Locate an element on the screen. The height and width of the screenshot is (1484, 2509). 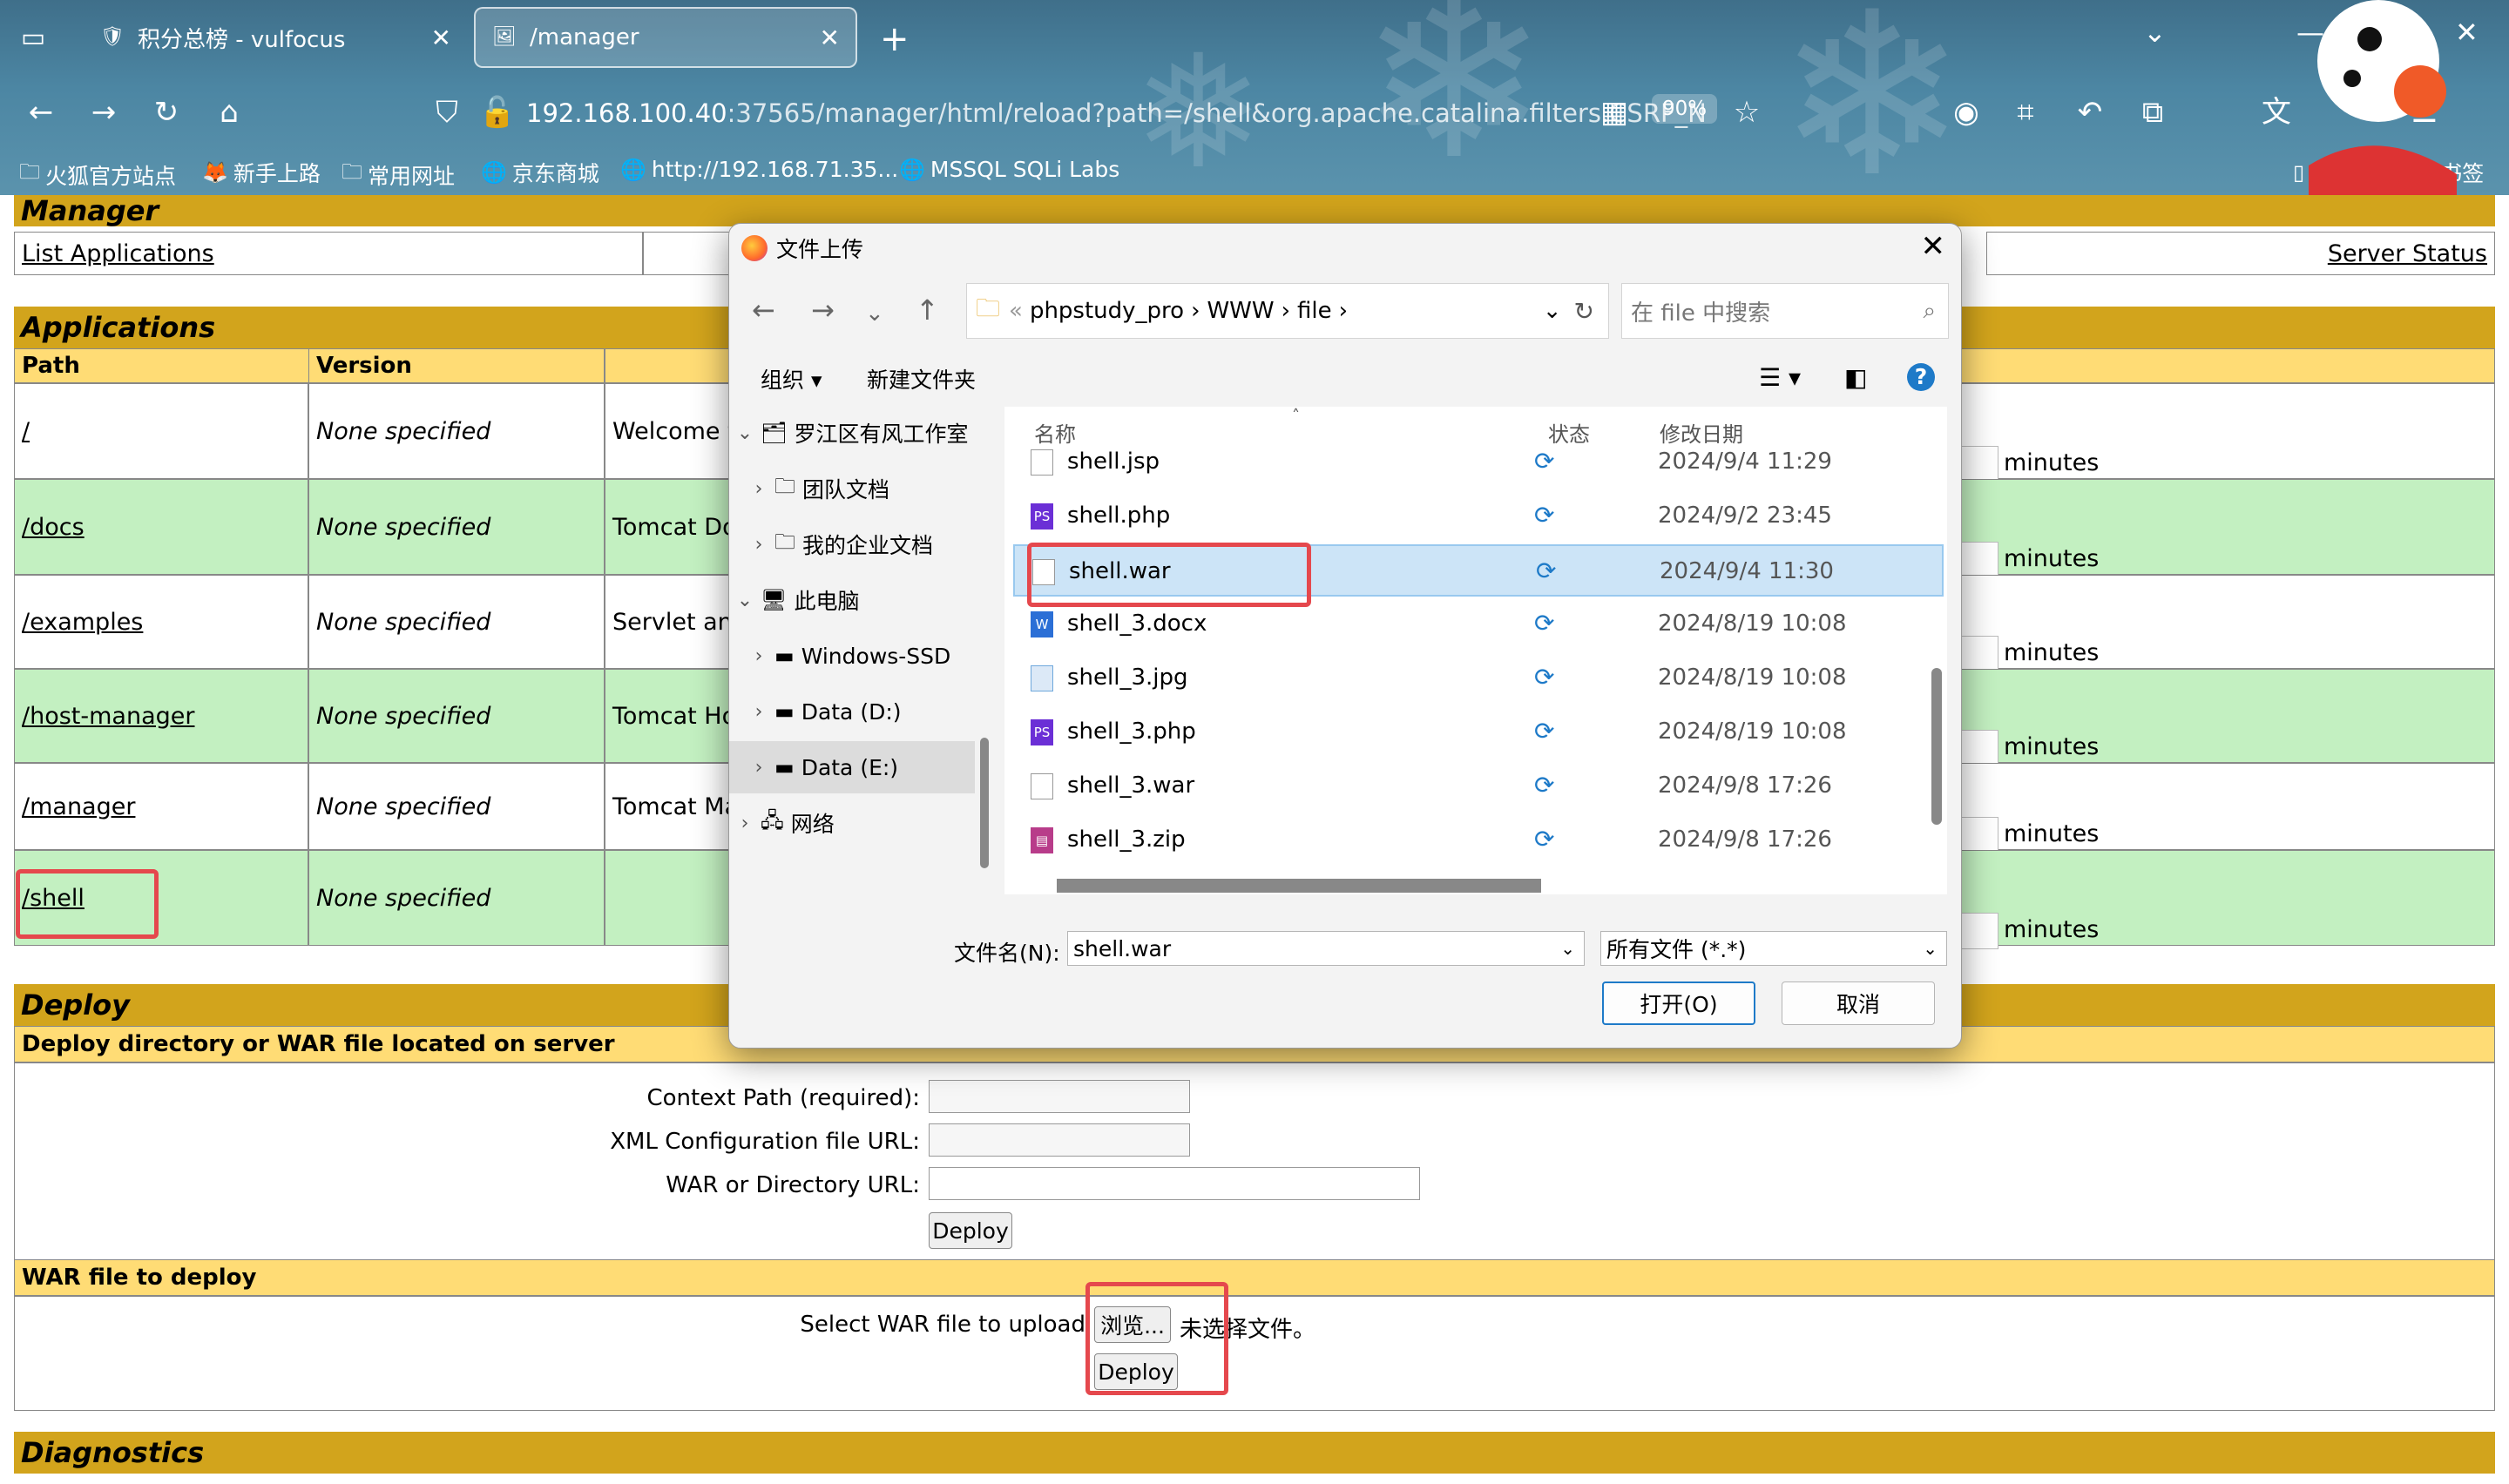
file-list-scrollbar is located at coordinates (1936, 746).